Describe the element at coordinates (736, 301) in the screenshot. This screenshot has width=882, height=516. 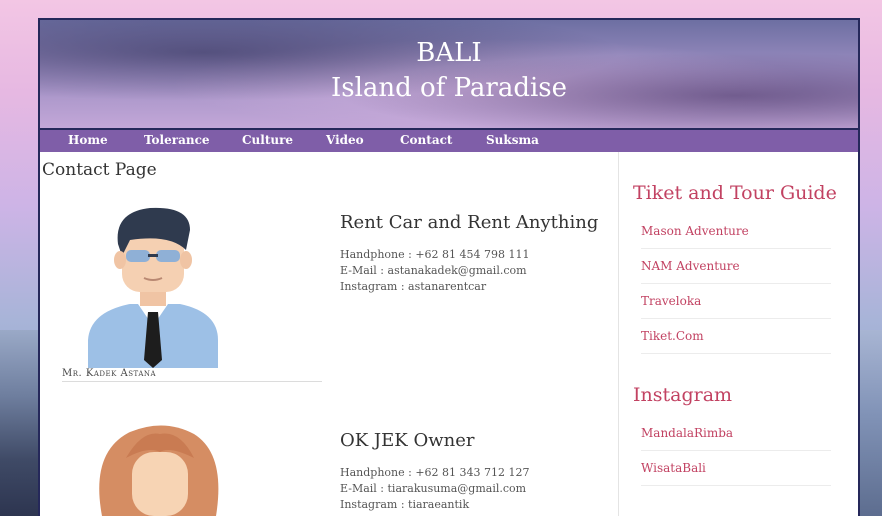
I see `sidebar-link-traveloka: Traveloka` at that location.